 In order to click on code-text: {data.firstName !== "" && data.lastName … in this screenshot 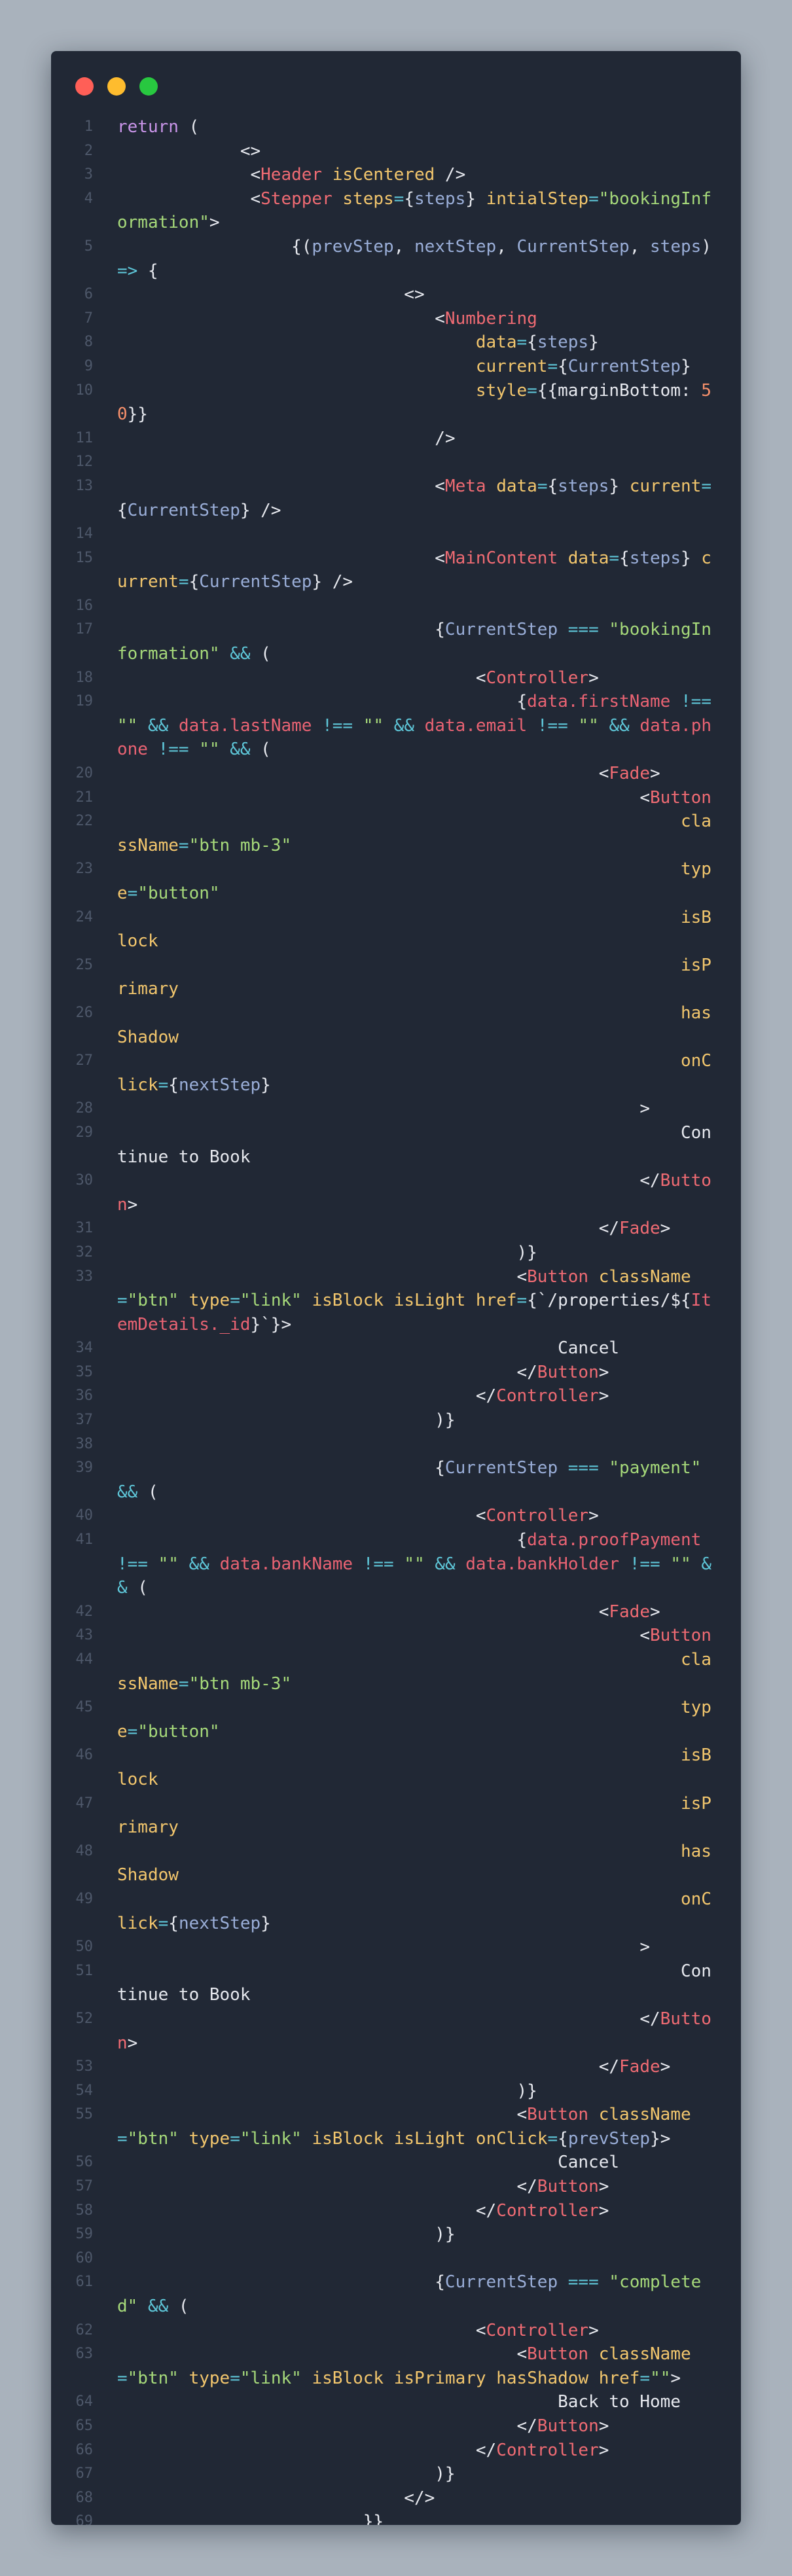, I will do `click(415, 726)`.